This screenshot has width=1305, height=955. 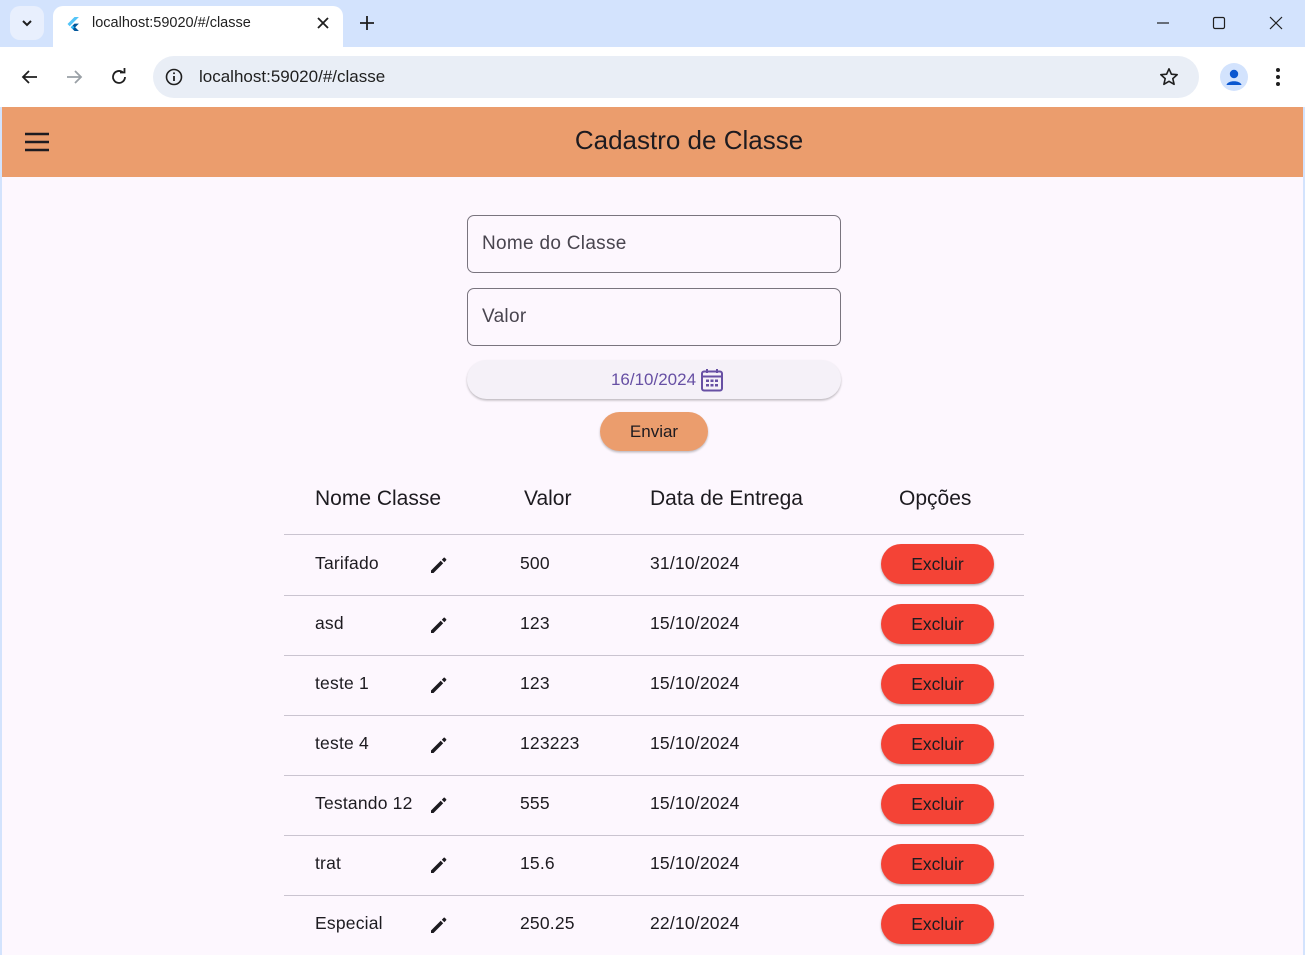 I want to click on table-row: teste 1 123 15/10/2024 Excluir, so click(x=654, y=685).